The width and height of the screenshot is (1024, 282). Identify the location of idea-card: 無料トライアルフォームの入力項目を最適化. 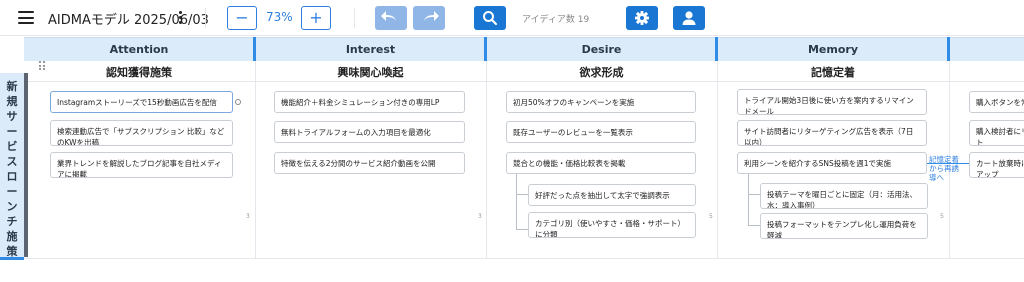
(369, 132).